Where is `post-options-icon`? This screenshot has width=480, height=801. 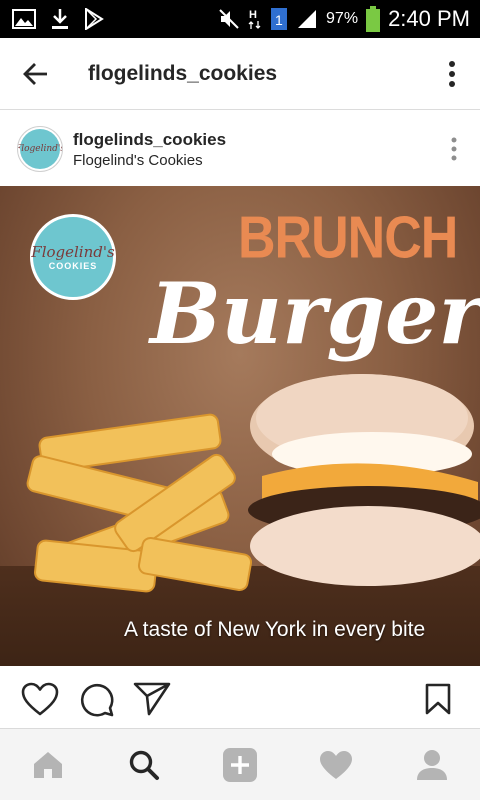
post-options-icon is located at coordinates (454, 149).